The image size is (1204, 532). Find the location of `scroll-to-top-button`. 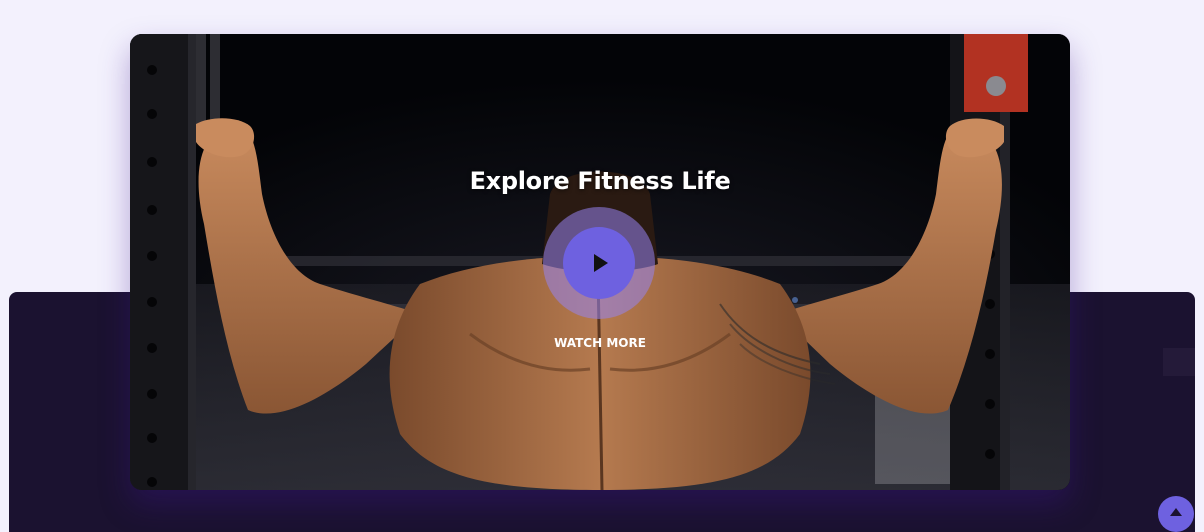

scroll-to-top-button is located at coordinates (1176, 514).